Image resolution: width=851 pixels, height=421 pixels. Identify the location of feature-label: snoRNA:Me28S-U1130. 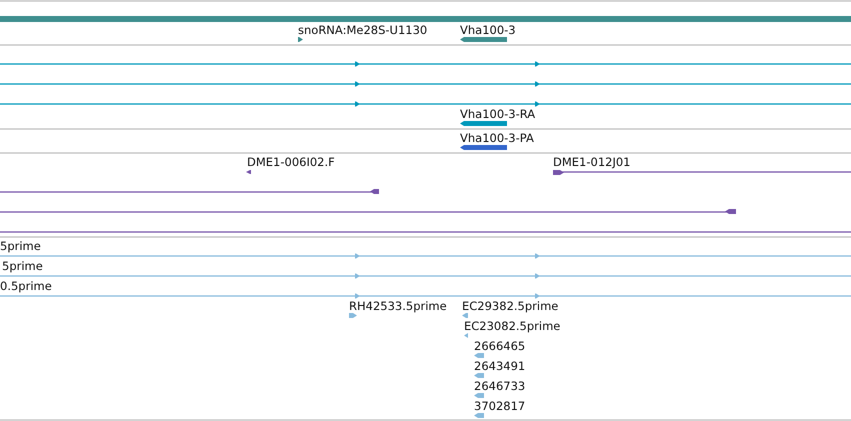
(363, 30).